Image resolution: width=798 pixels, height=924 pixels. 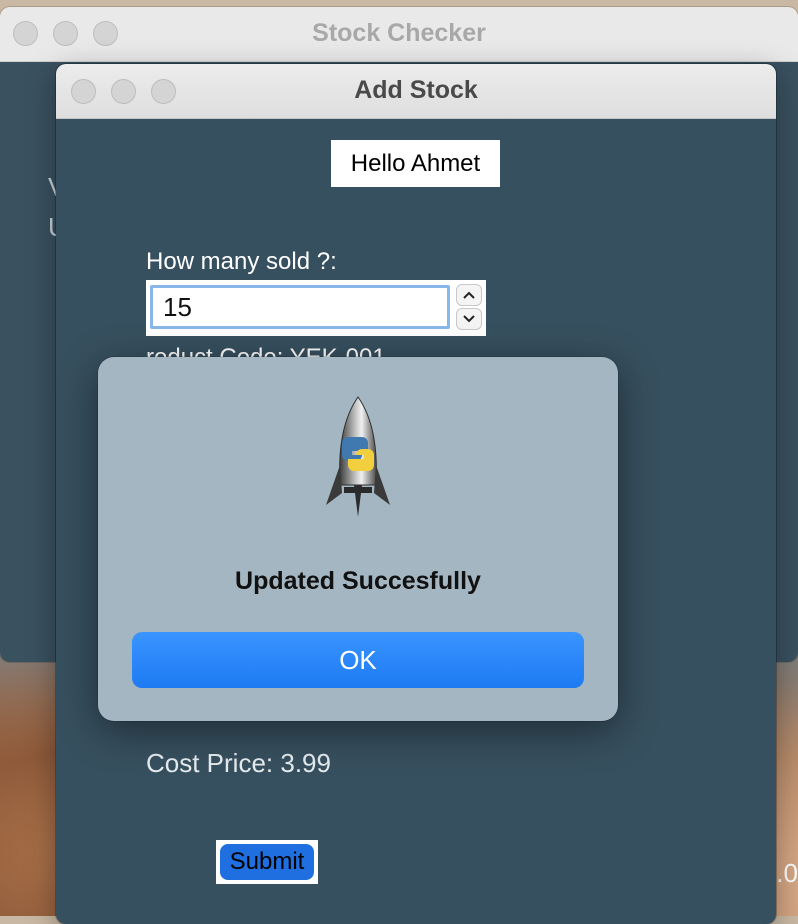 I want to click on chevron-up-icon, so click(x=469, y=295).